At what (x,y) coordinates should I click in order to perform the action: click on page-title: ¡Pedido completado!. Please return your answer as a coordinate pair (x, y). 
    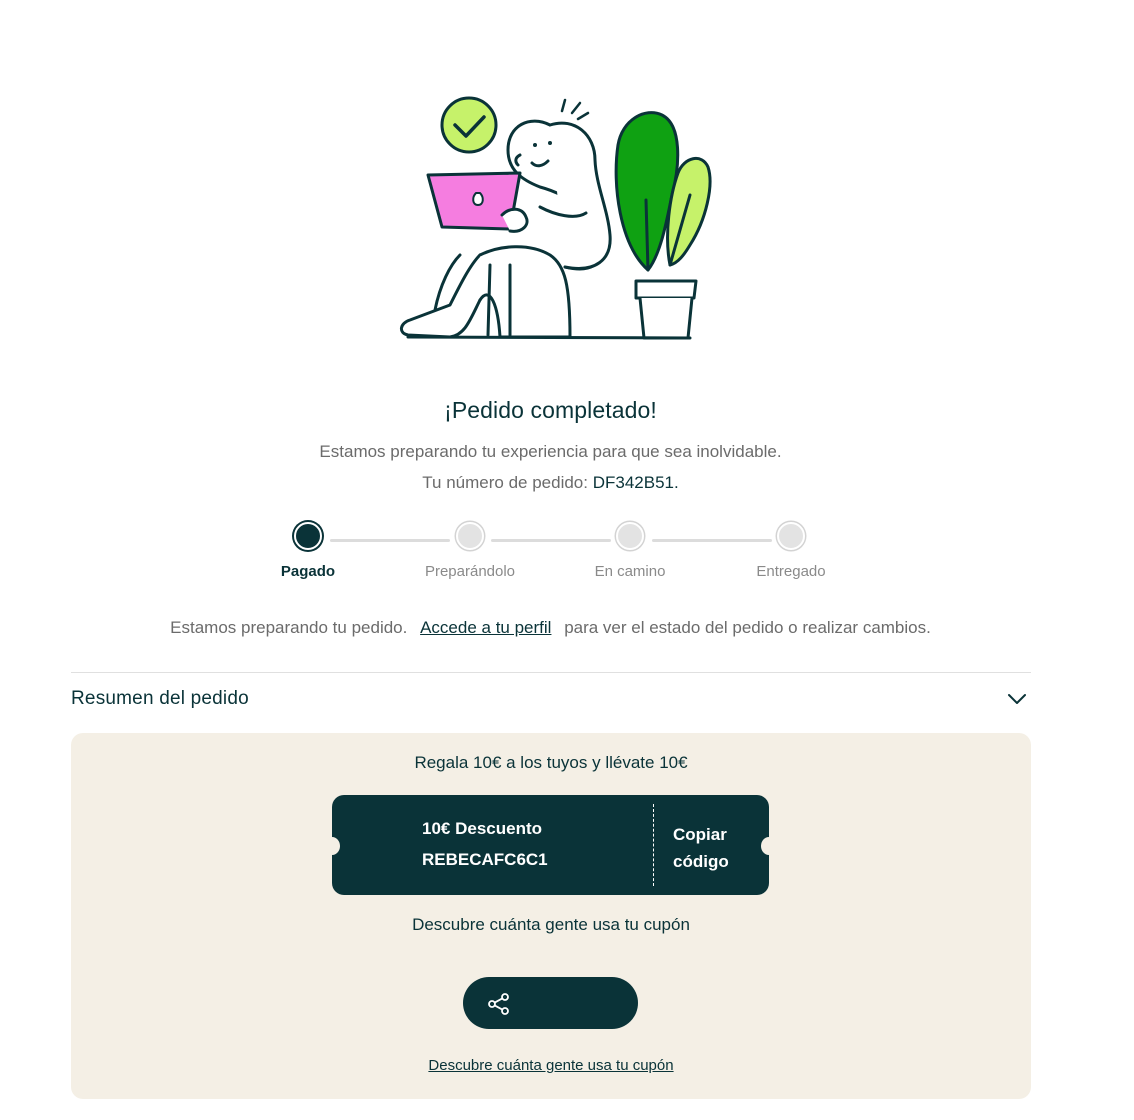
    Looking at the image, I should click on (550, 410).